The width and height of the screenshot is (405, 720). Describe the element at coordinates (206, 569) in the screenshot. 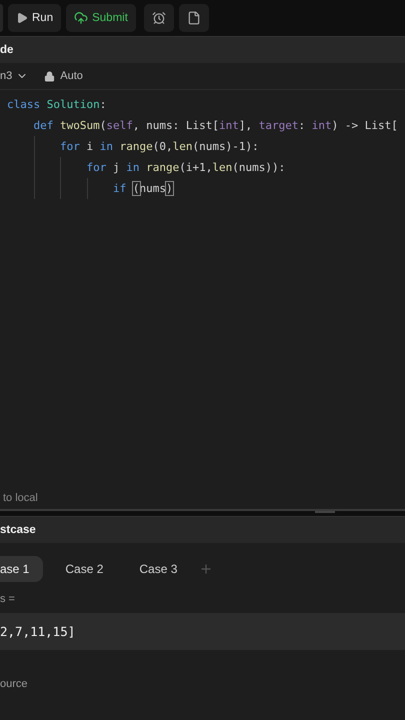

I see `add-icon` at that location.